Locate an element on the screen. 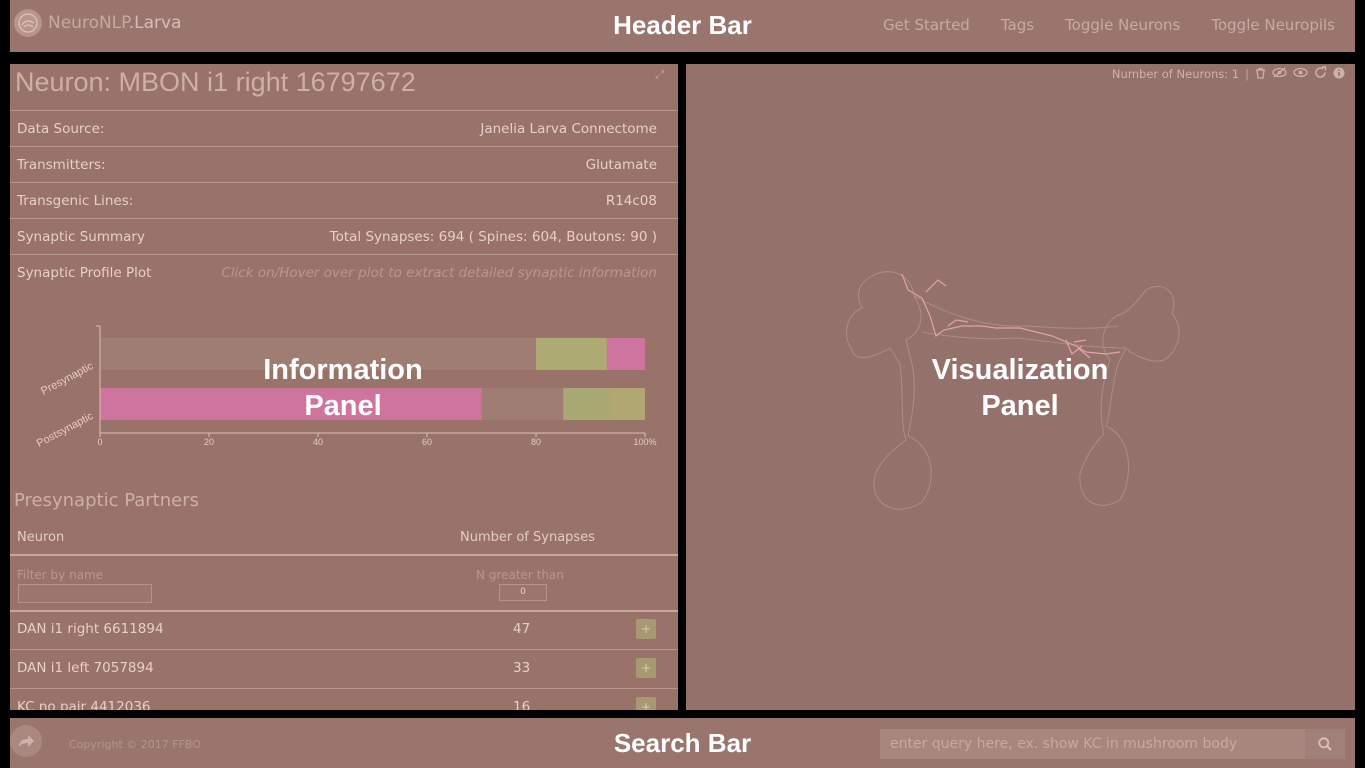 The height and width of the screenshot is (768, 1365). info-icon is located at coordinates (1339, 74).